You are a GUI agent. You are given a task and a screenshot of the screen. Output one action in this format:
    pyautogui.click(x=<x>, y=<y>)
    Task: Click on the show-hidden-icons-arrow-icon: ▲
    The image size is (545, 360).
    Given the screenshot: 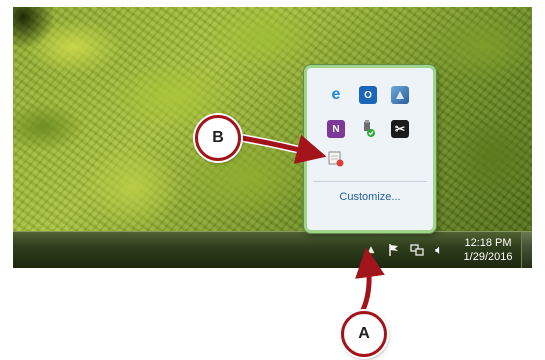 What is the action you would take?
    pyautogui.click(x=371, y=250)
    